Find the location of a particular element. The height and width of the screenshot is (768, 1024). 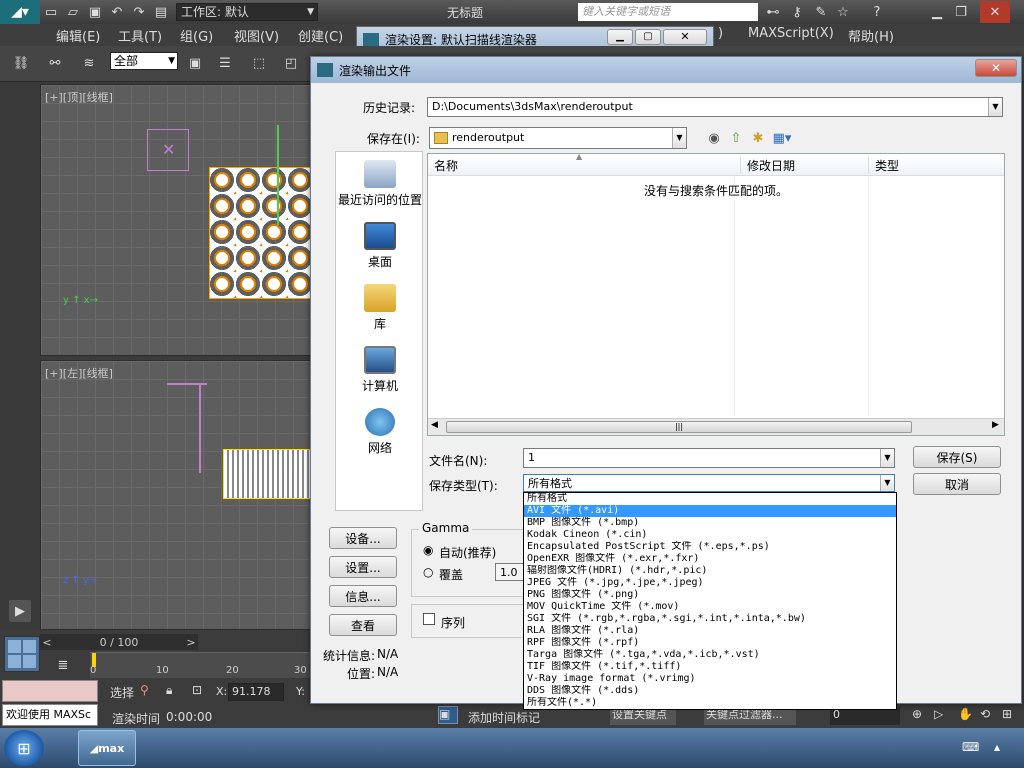

menu-item-views: 视图(V) is located at coordinates (256, 35).